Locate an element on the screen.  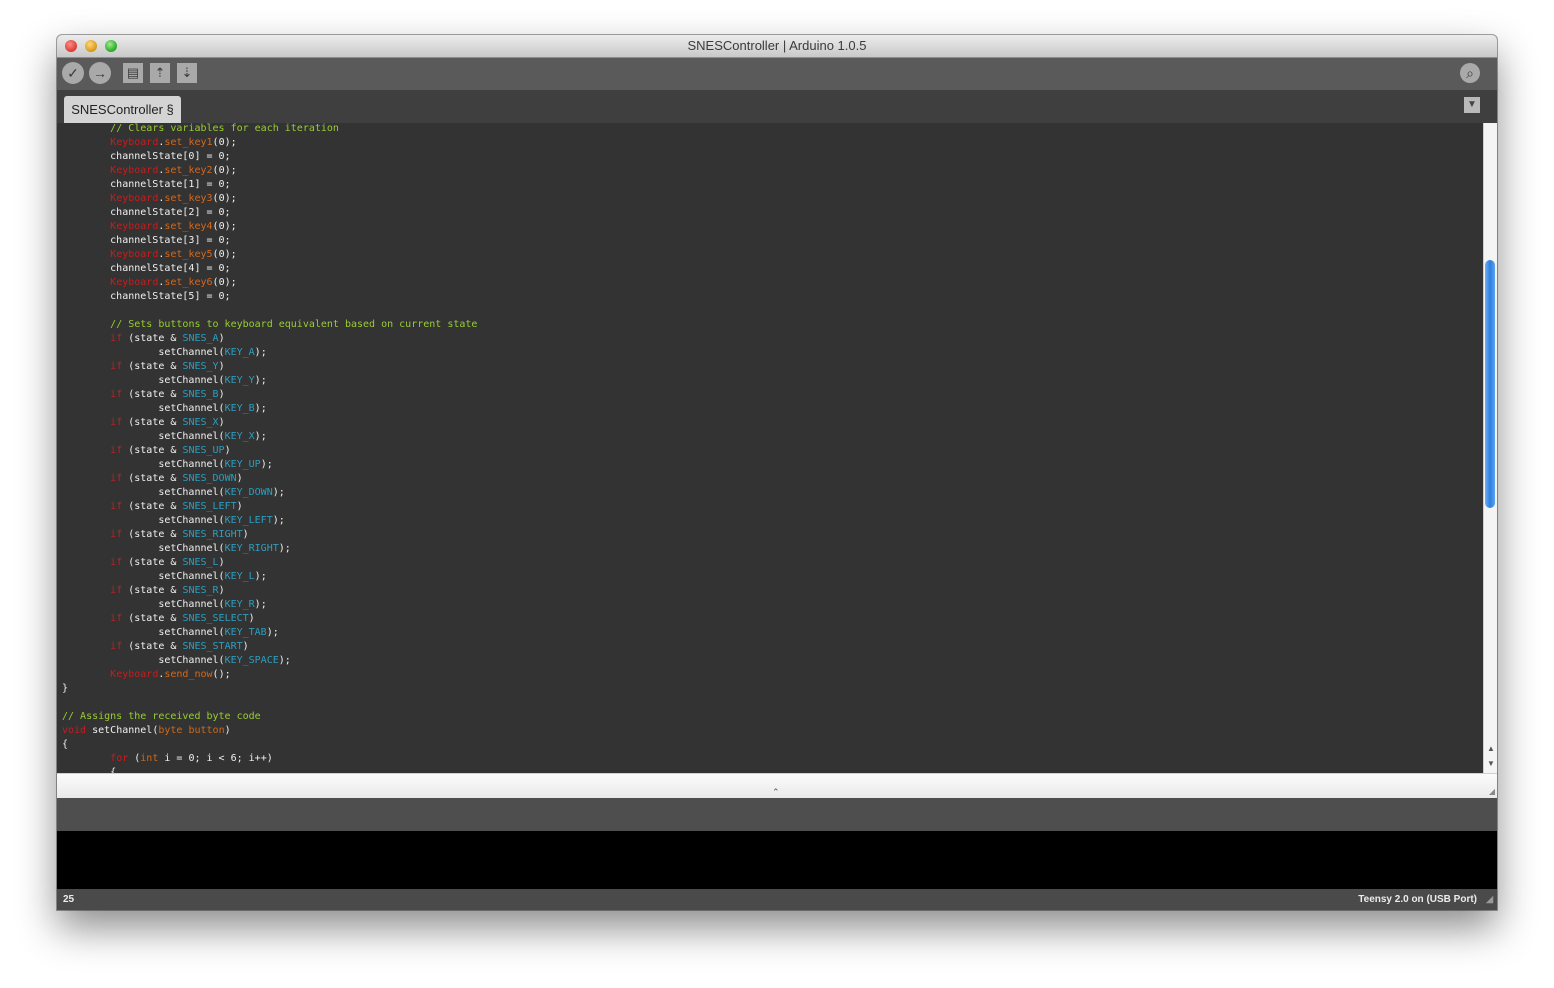
code-line: setChannel(KEY_X); is located at coordinates (269, 437).